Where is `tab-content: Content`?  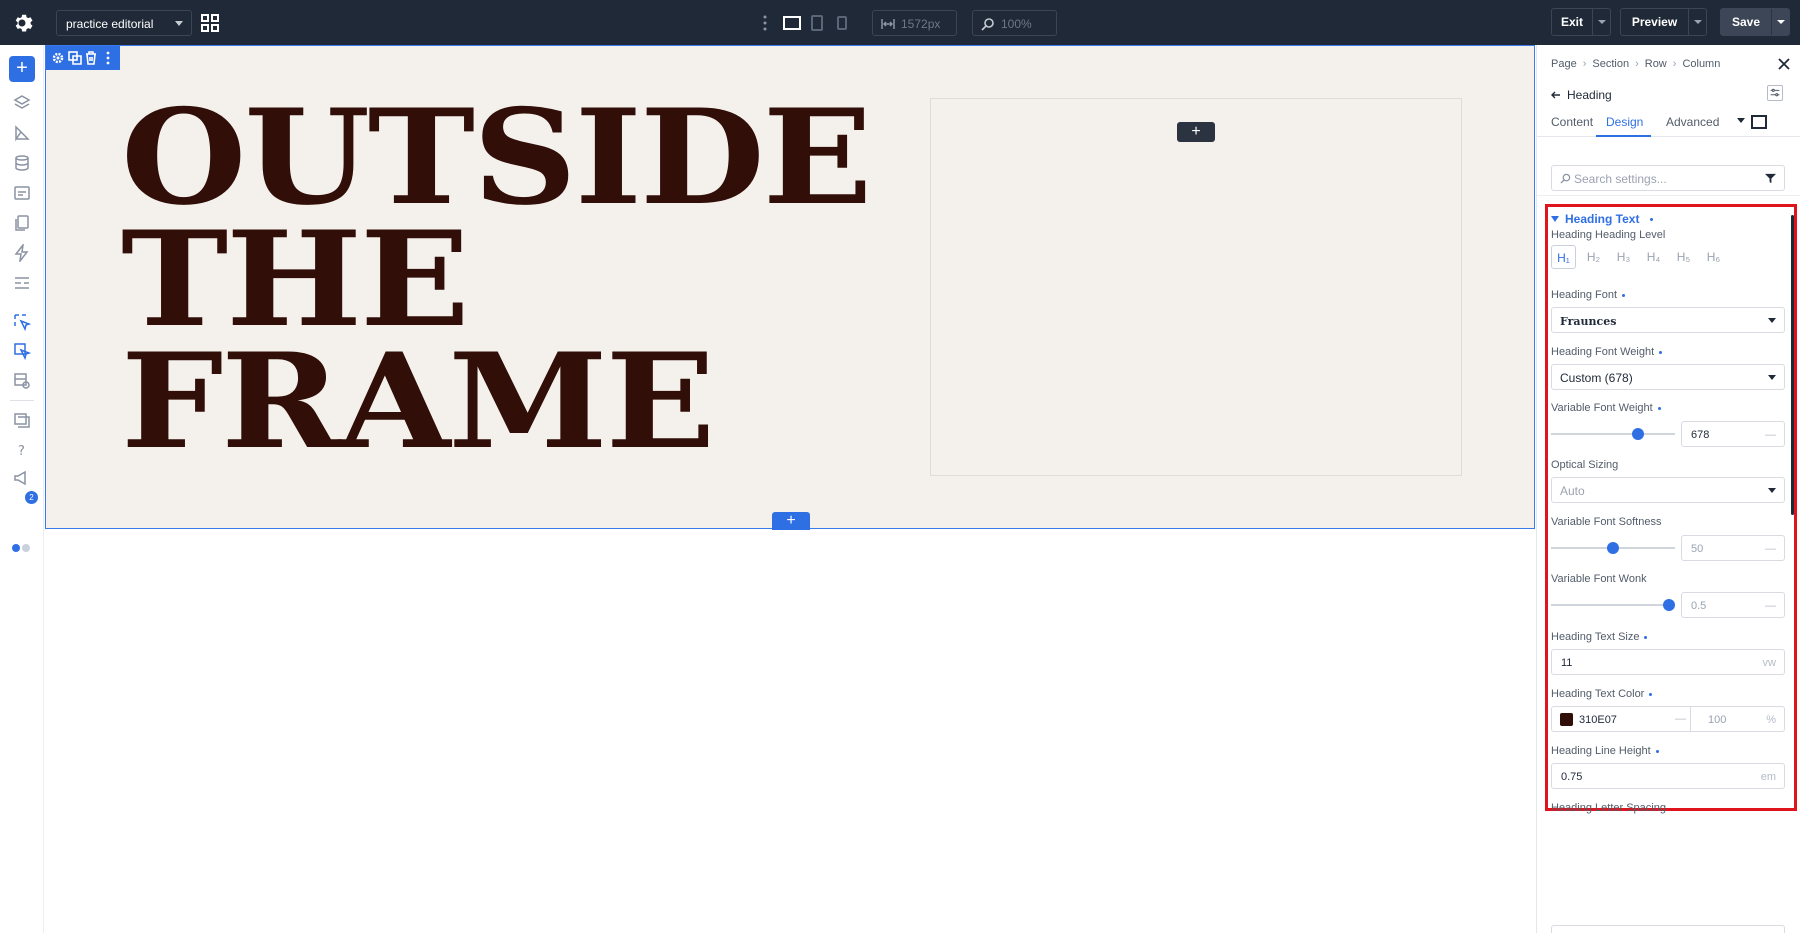 tab-content: Content is located at coordinates (1572, 122).